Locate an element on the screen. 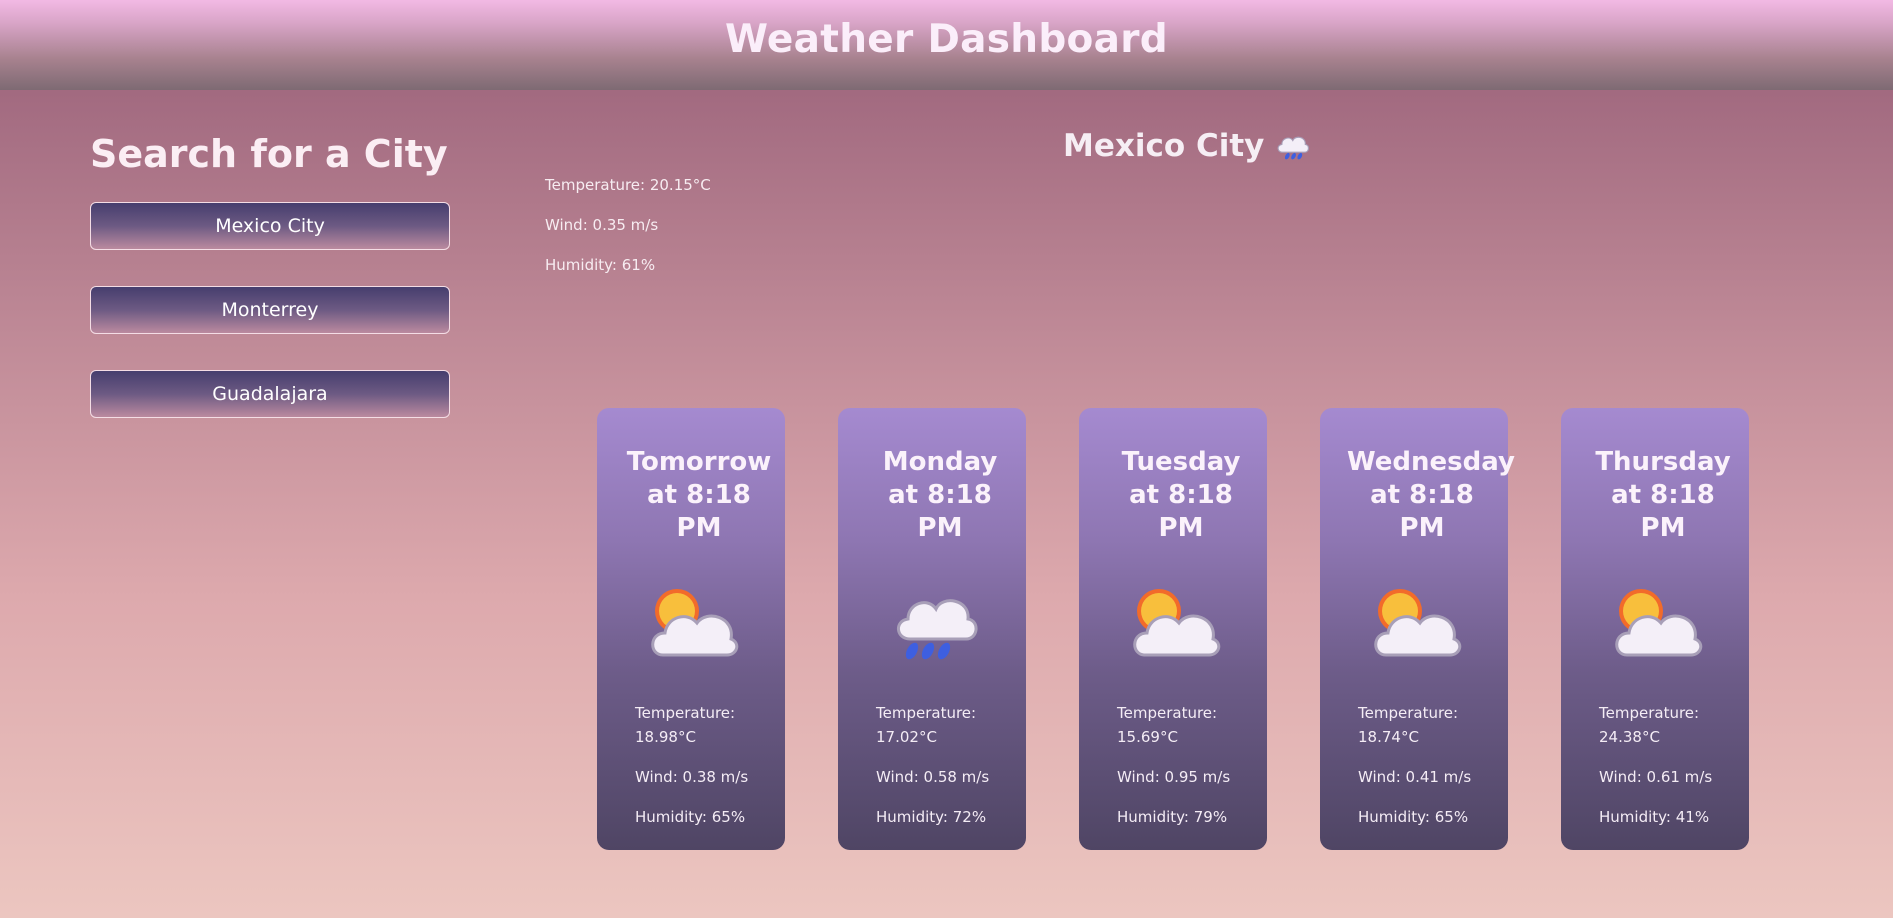  forecast-humidity: Humidity: 41% is located at coordinates (1654, 817).